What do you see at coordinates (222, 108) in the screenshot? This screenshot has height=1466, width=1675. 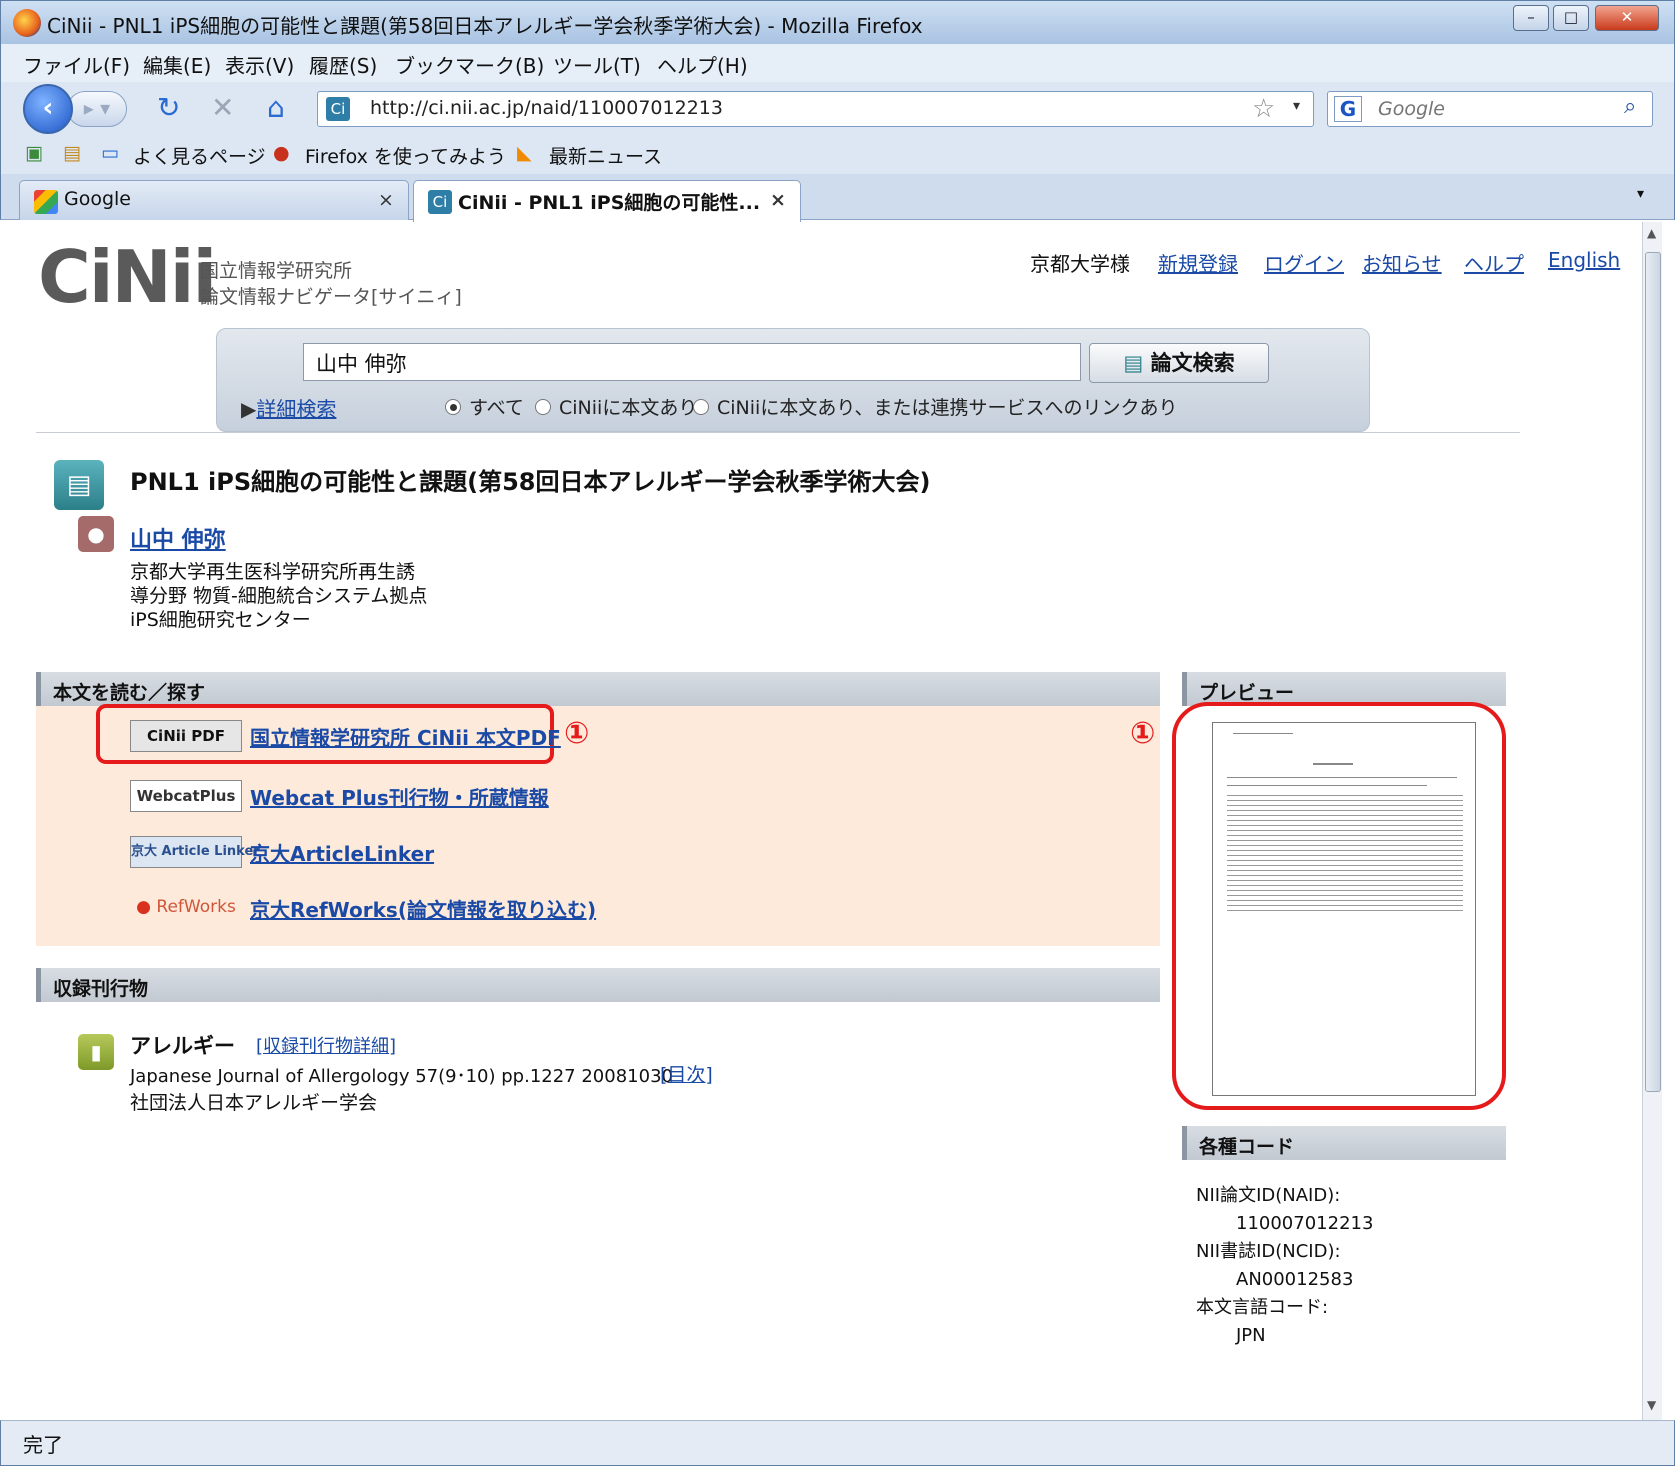 I see `stop-icon: ✕` at bounding box center [222, 108].